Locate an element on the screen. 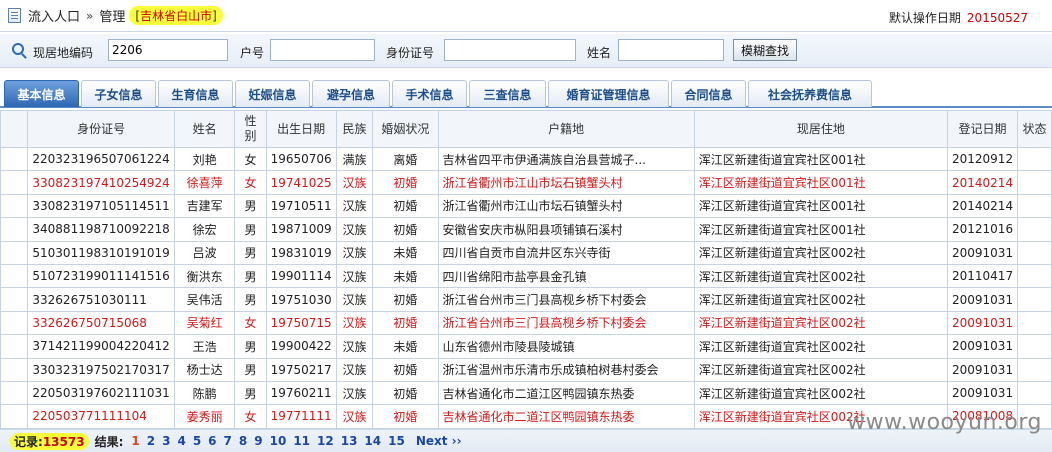 Image resolution: width=1052 pixels, height=452 pixels. page-link: 3 is located at coordinates (166, 441).